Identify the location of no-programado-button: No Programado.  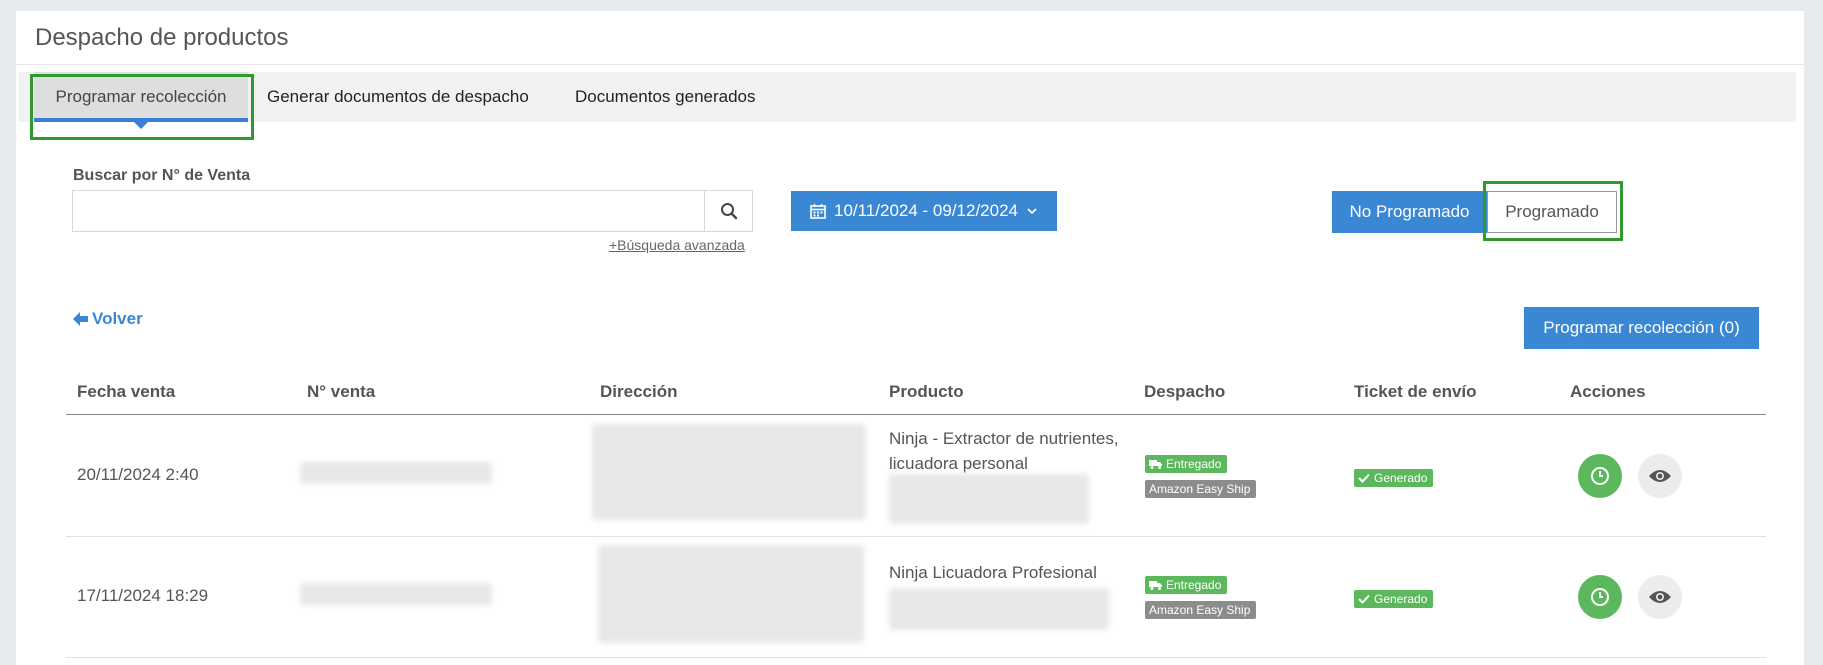
(1409, 212).